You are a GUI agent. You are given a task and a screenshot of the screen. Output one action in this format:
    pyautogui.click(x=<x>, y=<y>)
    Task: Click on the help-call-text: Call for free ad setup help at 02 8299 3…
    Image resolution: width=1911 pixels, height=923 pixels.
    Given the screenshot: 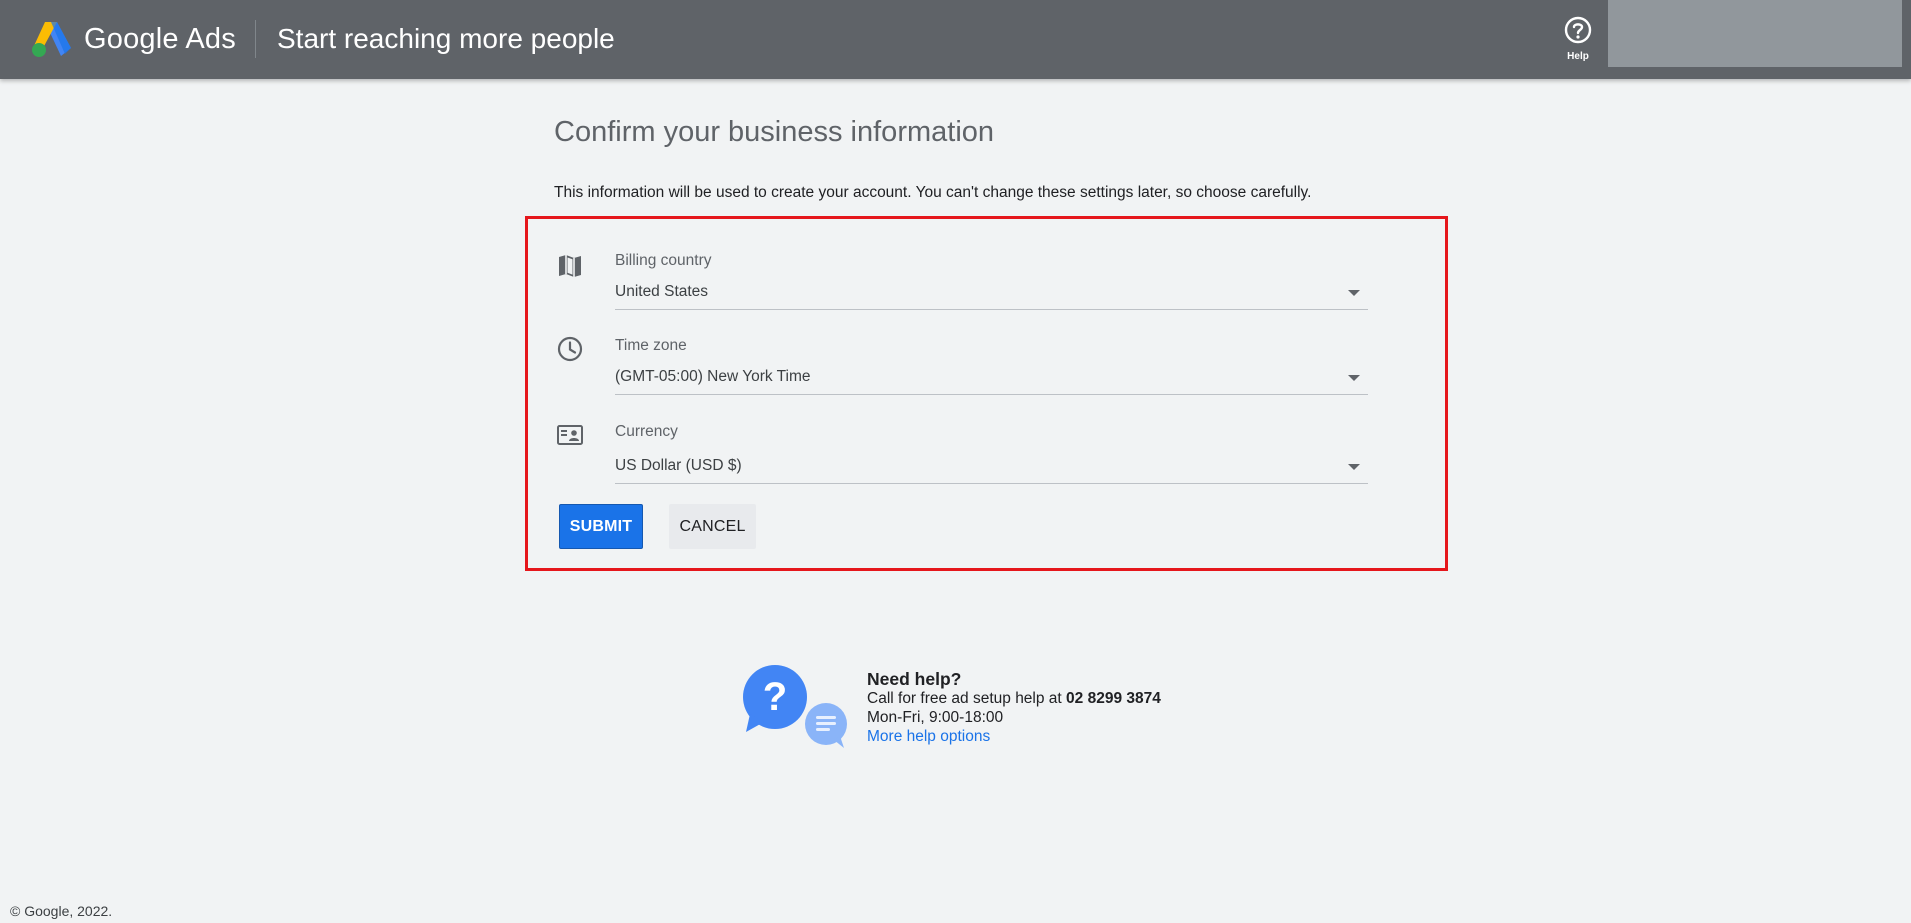 What is the action you would take?
    pyautogui.click(x=1014, y=698)
    